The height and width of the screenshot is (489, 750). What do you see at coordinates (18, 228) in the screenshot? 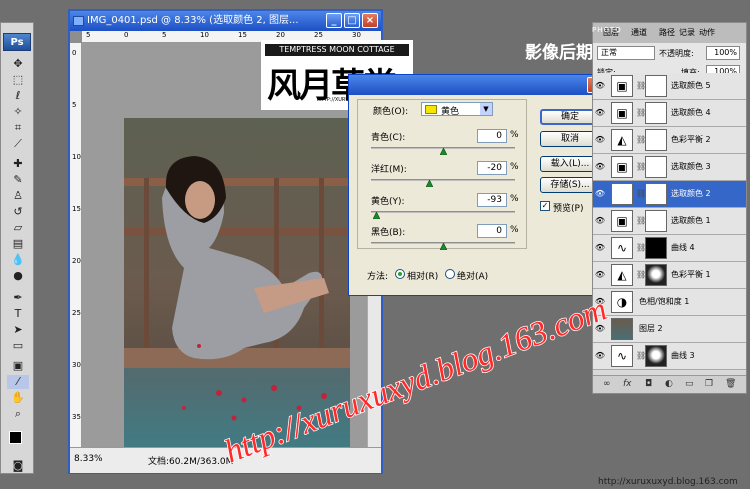
I see `eraser-tool-icon: ▱` at bounding box center [18, 228].